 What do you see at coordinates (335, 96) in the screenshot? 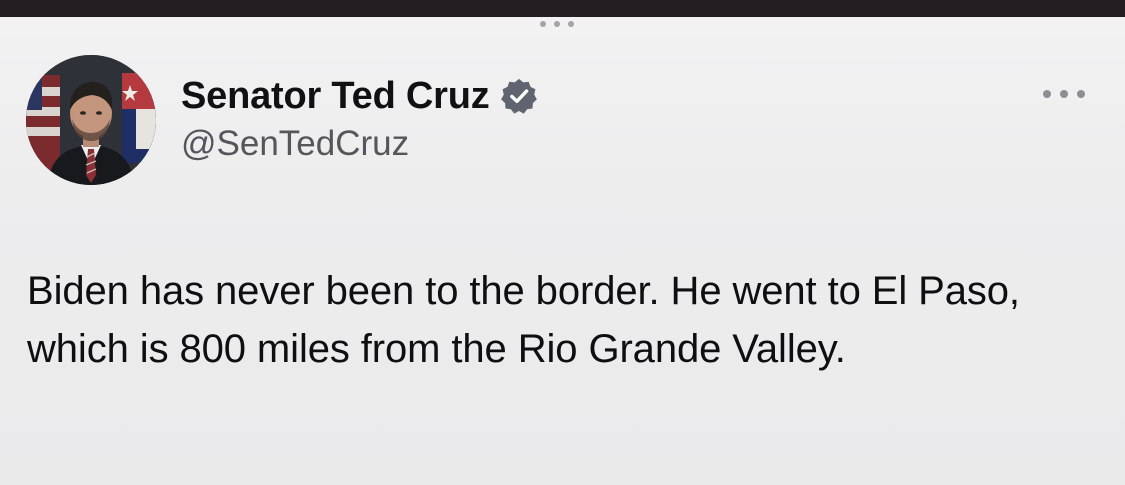
I see `display-name: Senator Ted Cruz` at bounding box center [335, 96].